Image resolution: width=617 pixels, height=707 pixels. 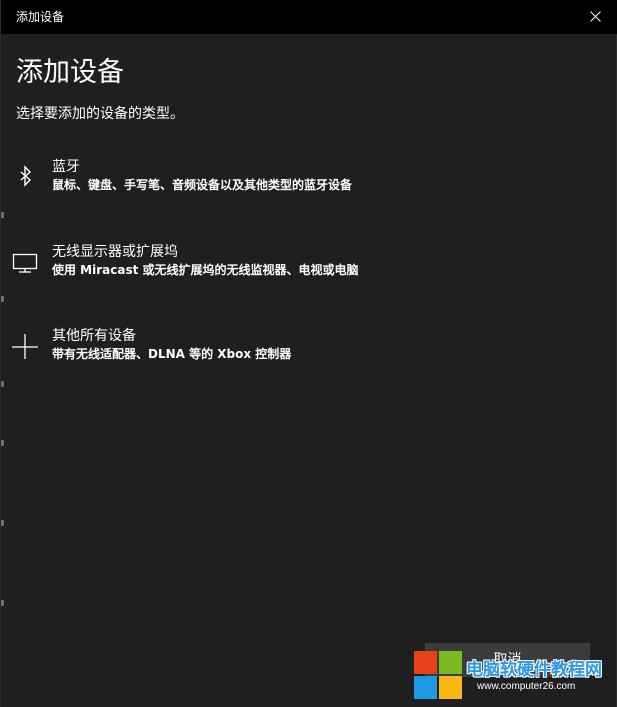 I want to click on close-button, so click(x=594, y=17).